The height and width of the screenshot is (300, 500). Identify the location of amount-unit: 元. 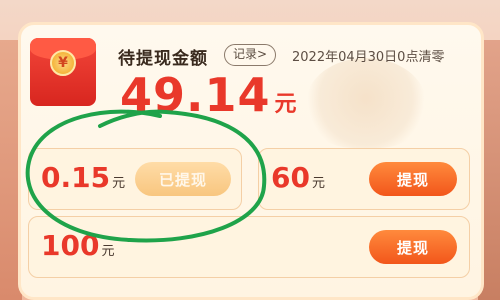
(285, 104).